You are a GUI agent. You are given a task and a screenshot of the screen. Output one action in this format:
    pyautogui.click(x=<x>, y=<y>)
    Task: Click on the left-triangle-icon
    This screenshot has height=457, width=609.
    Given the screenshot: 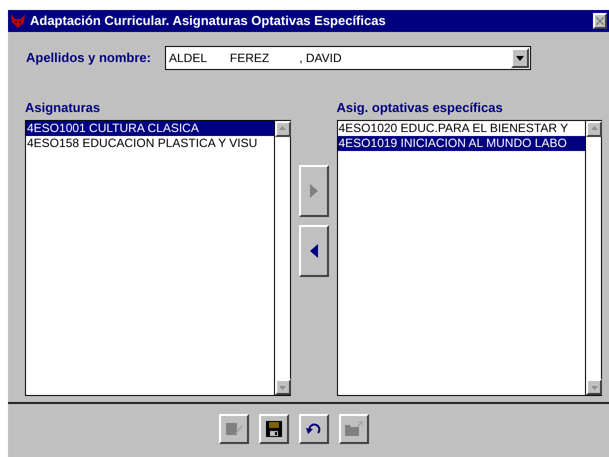 What is the action you would take?
    pyautogui.click(x=314, y=251)
    